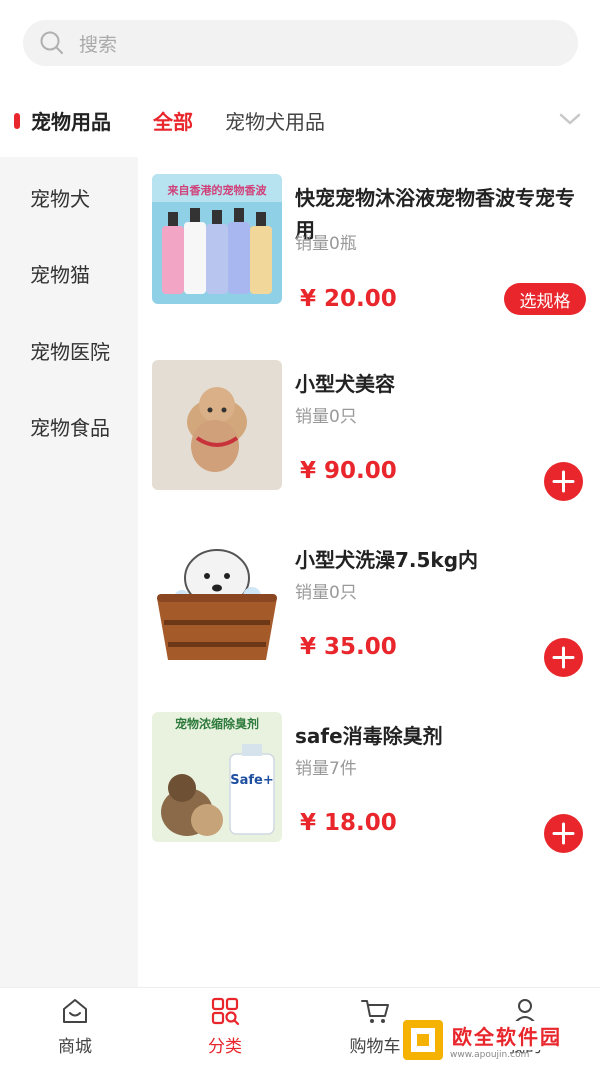  I want to click on tab-category: 分类, so click(225, 1026).